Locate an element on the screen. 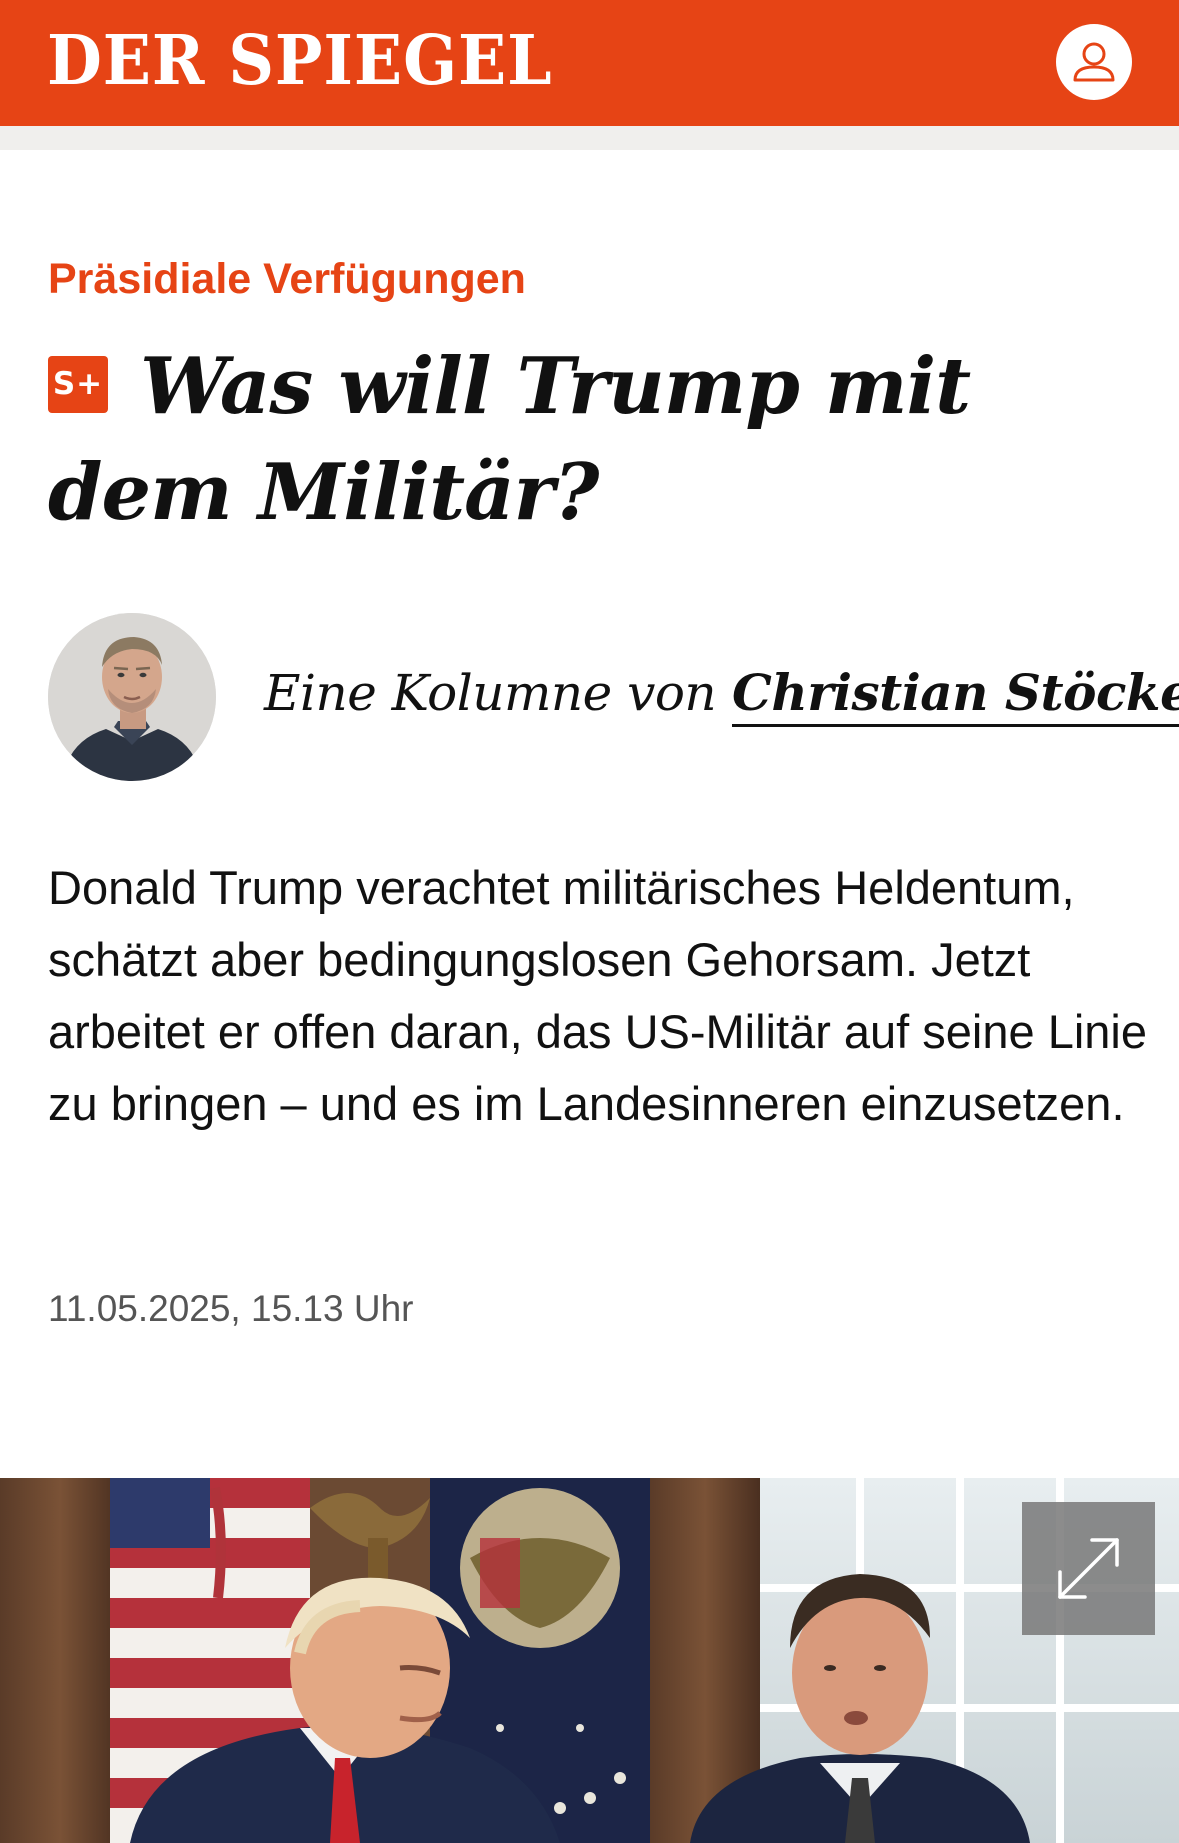  publish-timestamp: 11.05.2025, 15.13 Uhr is located at coordinates (231, 1308).